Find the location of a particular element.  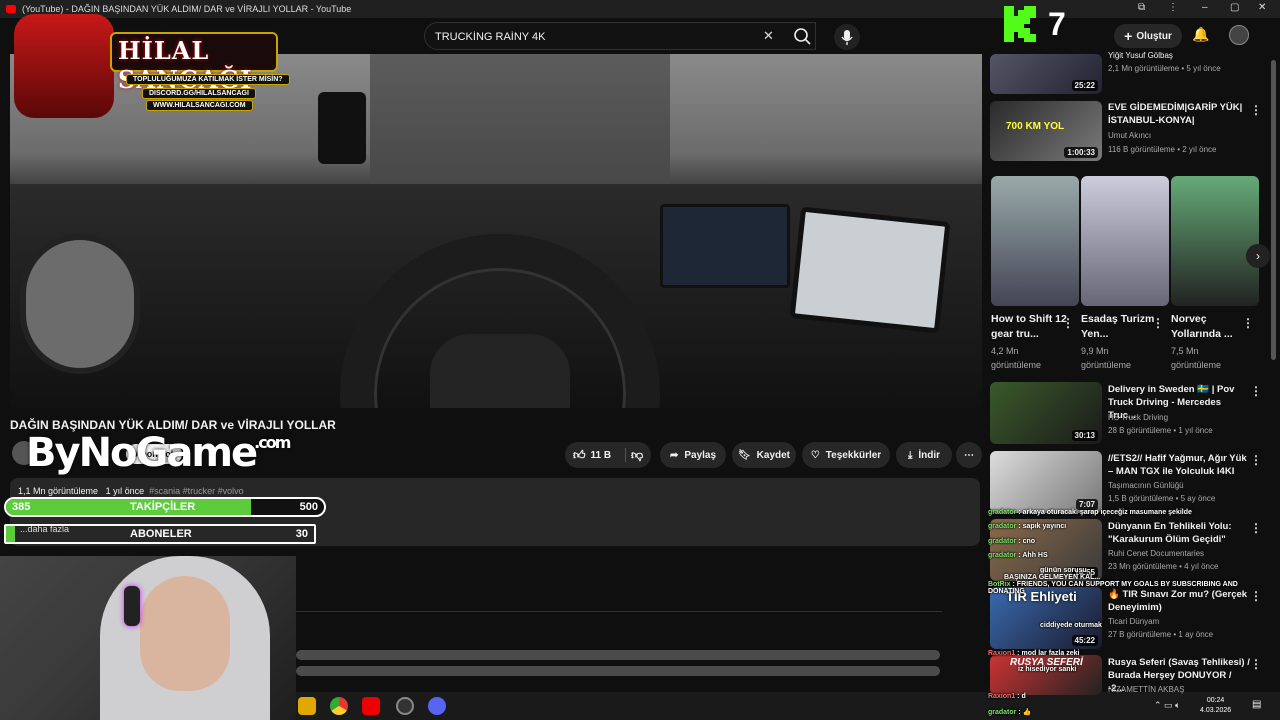

top-card-channel: Yiğit Yusuf Gölbaş is located at coordinates (1140, 55).